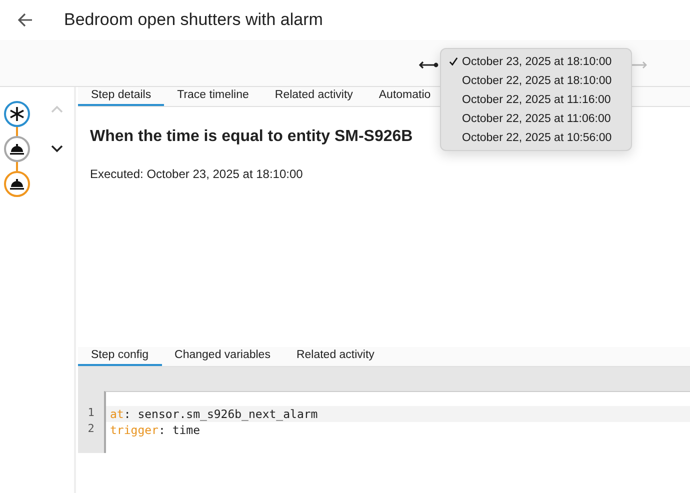  I want to click on trace-option: October 22, 2025 at 11:16:00, so click(536, 99).